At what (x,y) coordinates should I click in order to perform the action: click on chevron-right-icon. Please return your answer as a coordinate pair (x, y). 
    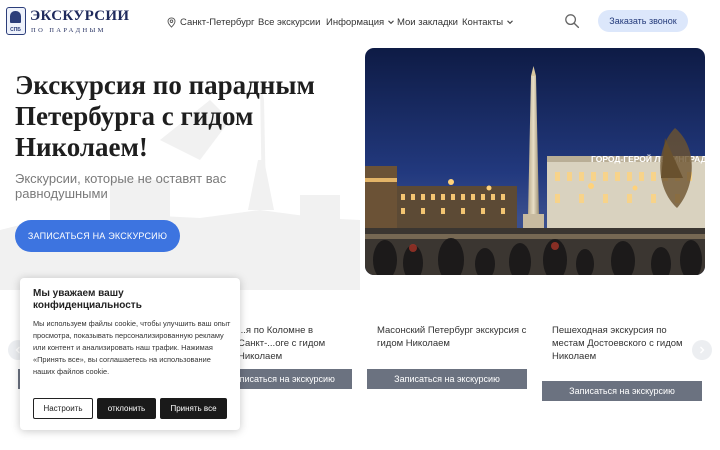
    Looking at the image, I should click on (702, 350).